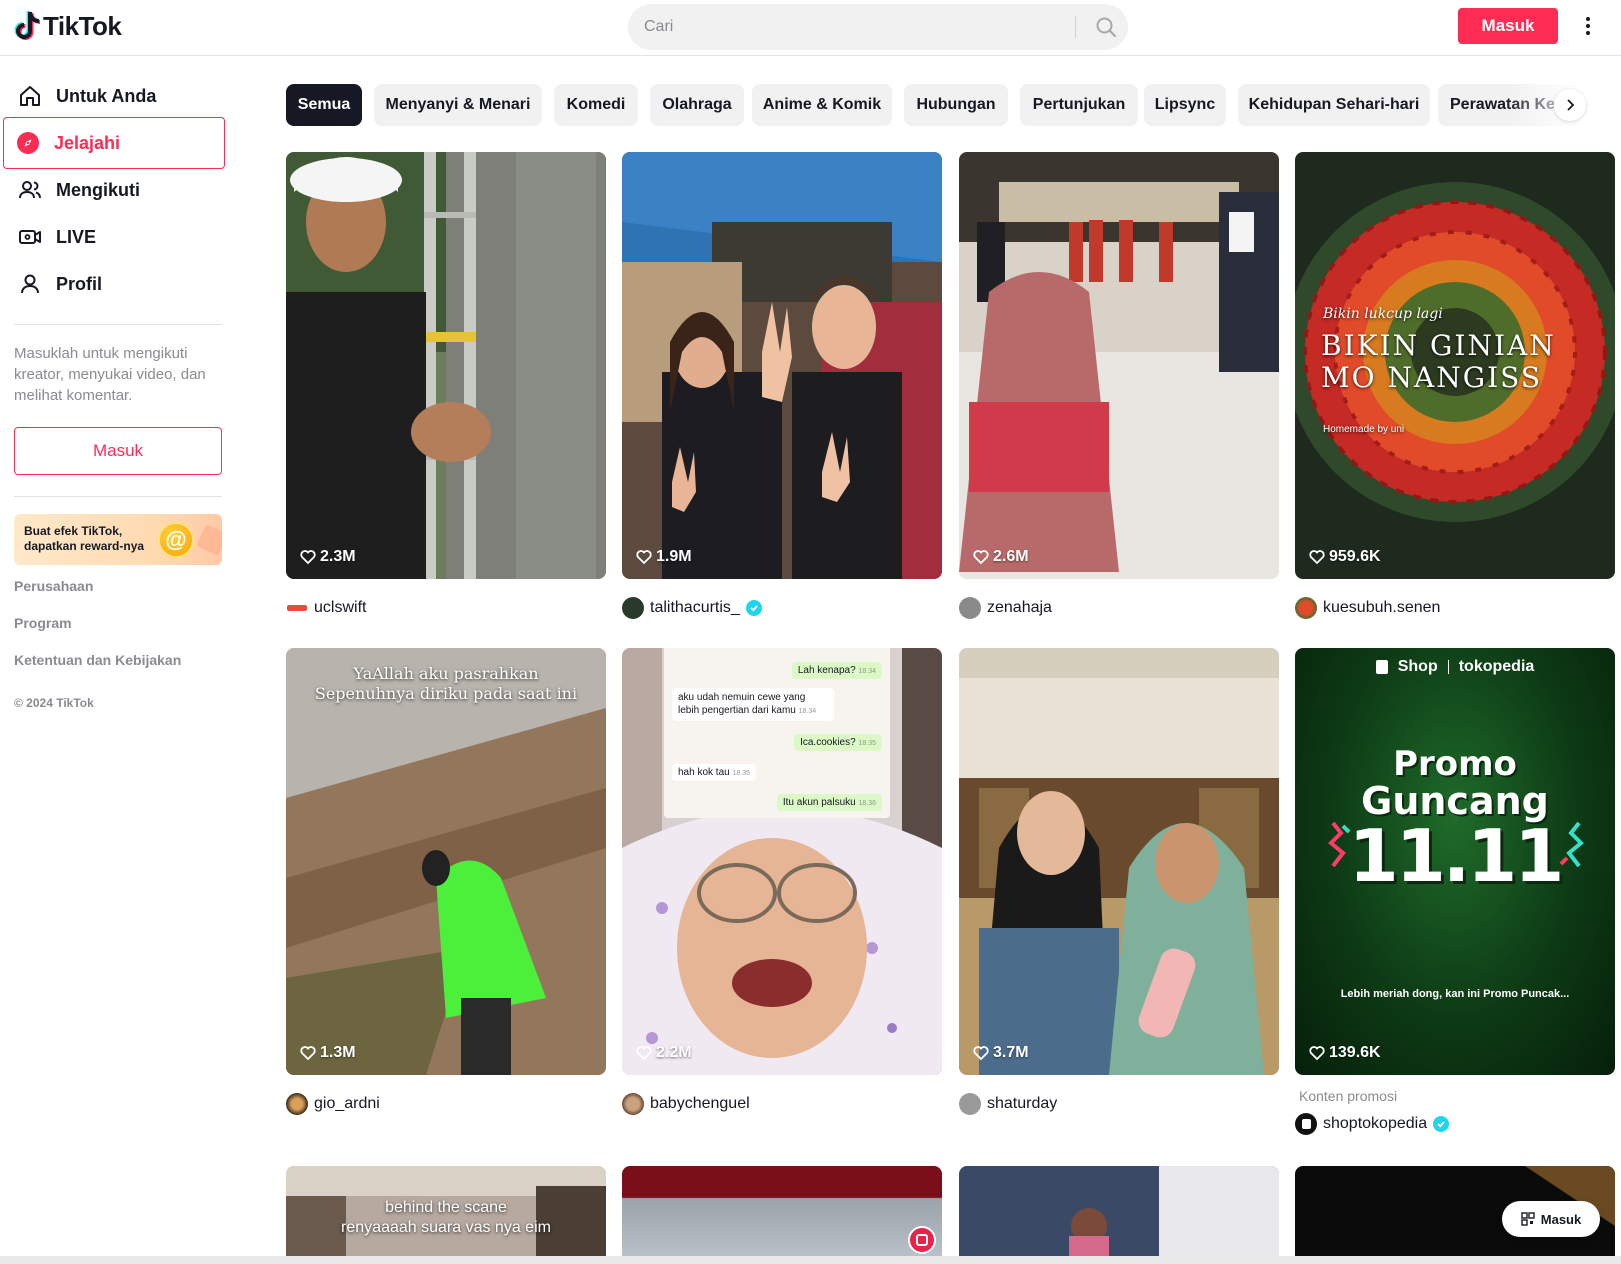 The height and width of the screenshot is (1264, 1621). Describe the element at coordinates (1432, 377) in the screenshot. I see `video-overlay-title-2: MO NANGISS` at that location.